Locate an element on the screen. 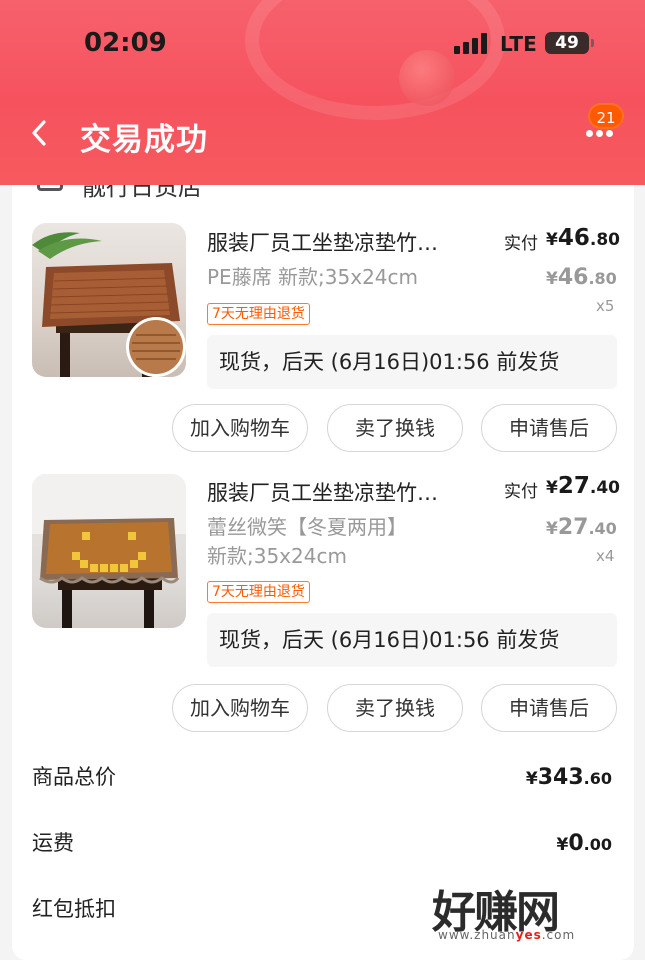  signal-icon is located at coordinates (472, 43).